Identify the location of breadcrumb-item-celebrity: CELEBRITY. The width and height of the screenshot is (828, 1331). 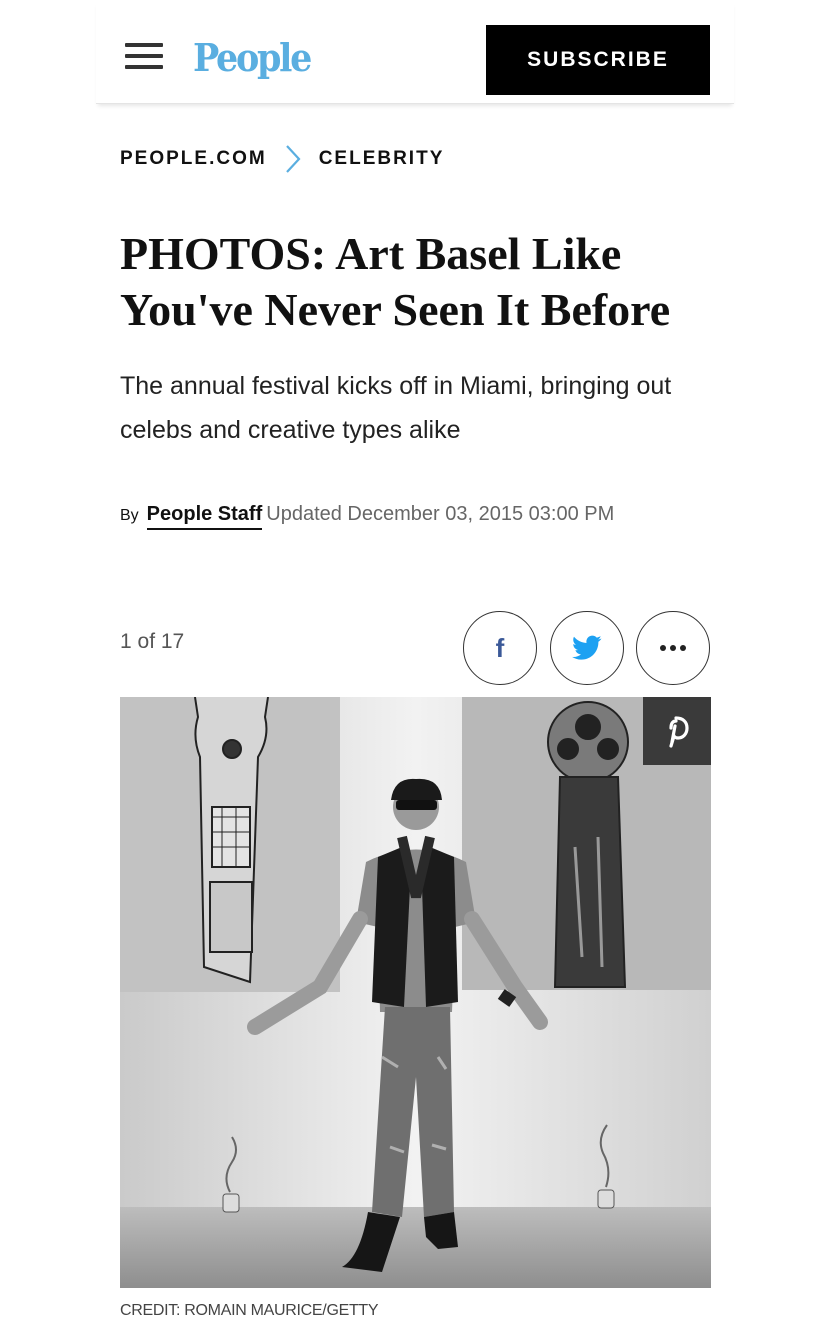
(382, 159).